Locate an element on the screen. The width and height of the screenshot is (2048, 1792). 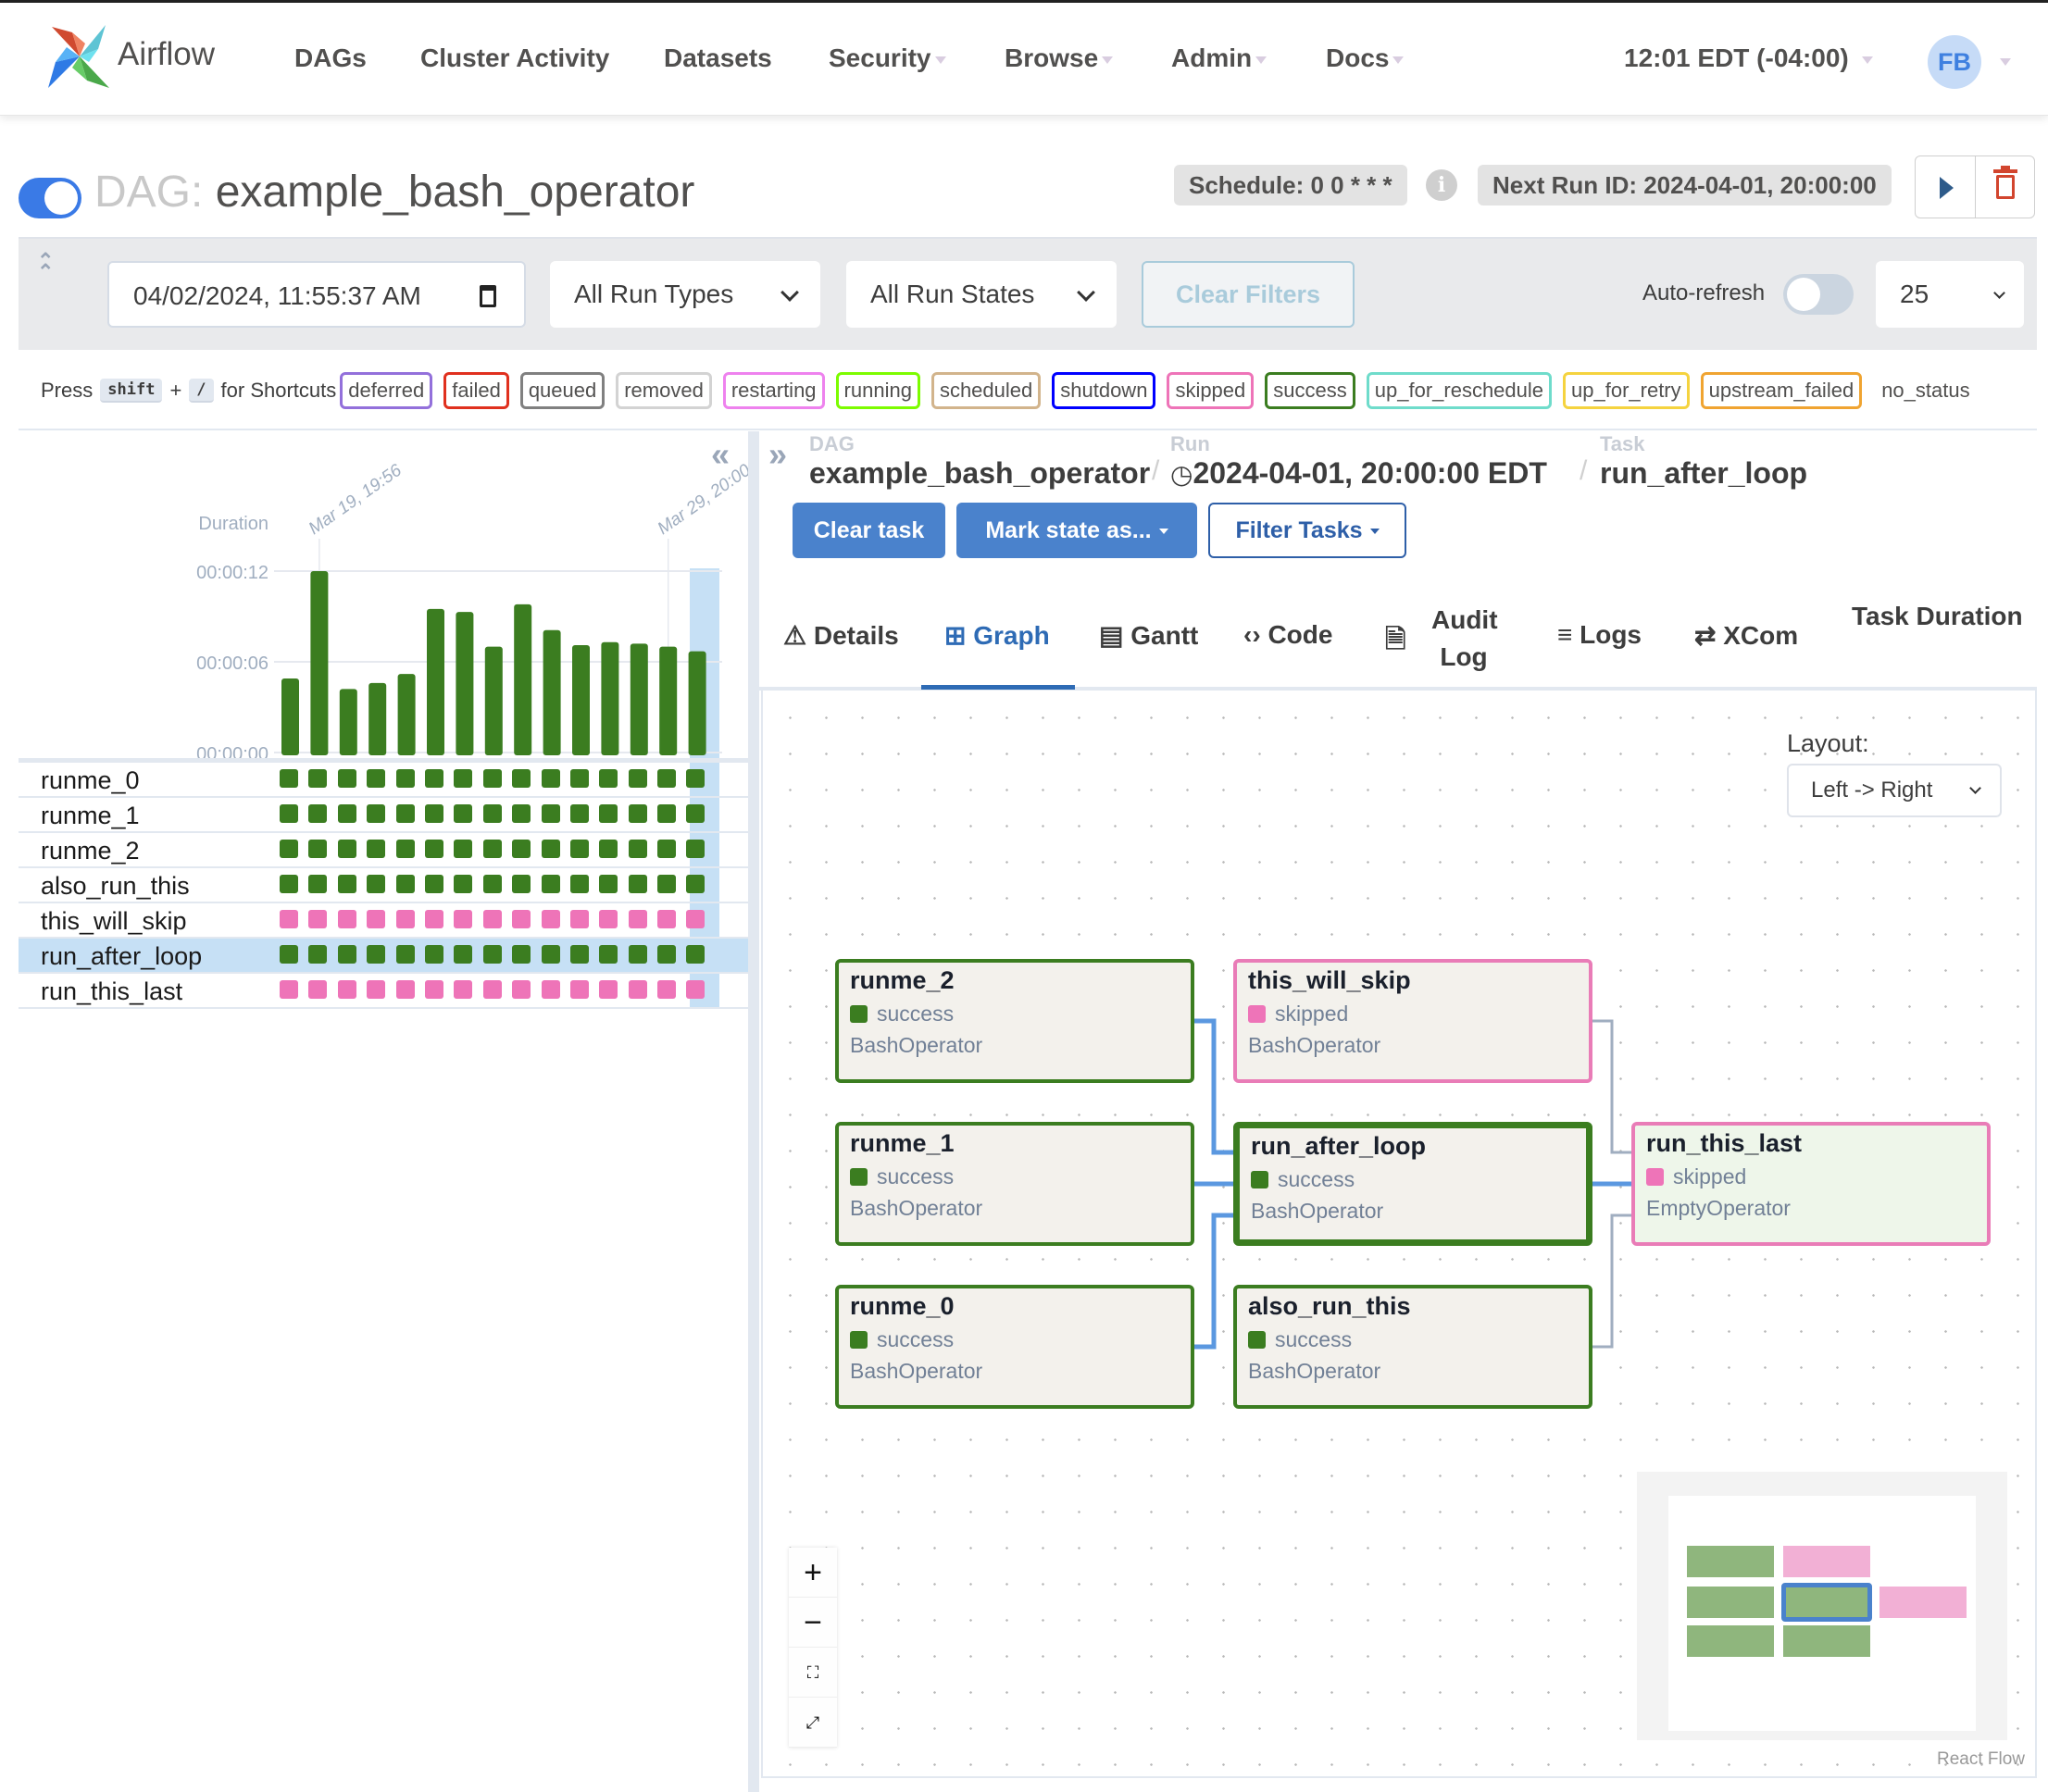
node-title: runme_1 is located at coordinates (902, 1143).